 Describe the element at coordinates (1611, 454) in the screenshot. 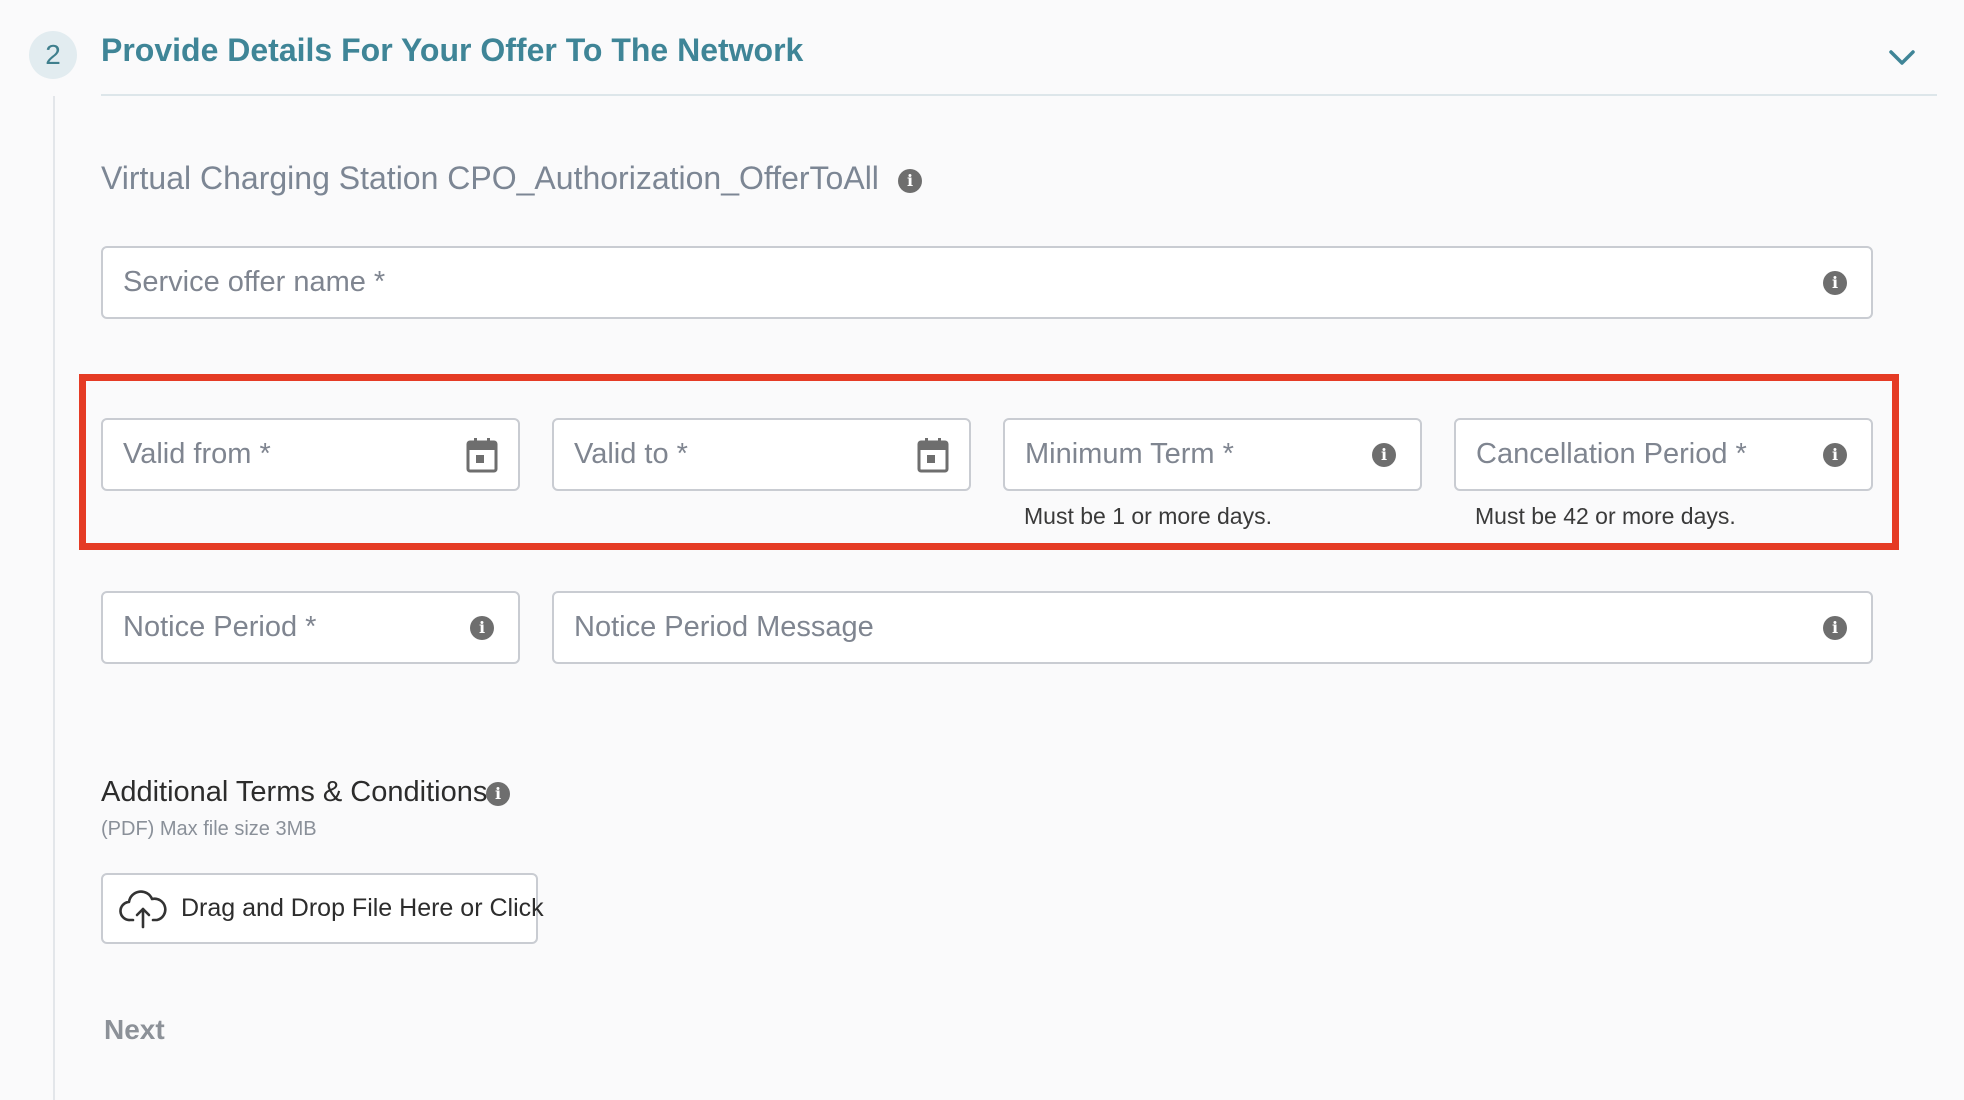

I see `cancellation-period-placeholder: Cancellation Period *` at that location.